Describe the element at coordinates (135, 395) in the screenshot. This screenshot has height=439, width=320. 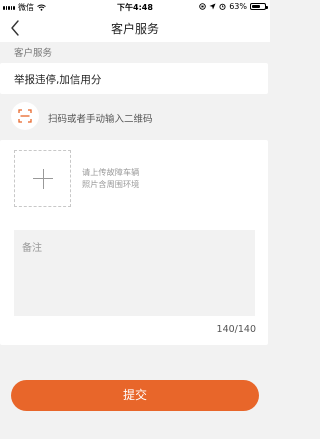
I see `submit-button: 提交` at that location.